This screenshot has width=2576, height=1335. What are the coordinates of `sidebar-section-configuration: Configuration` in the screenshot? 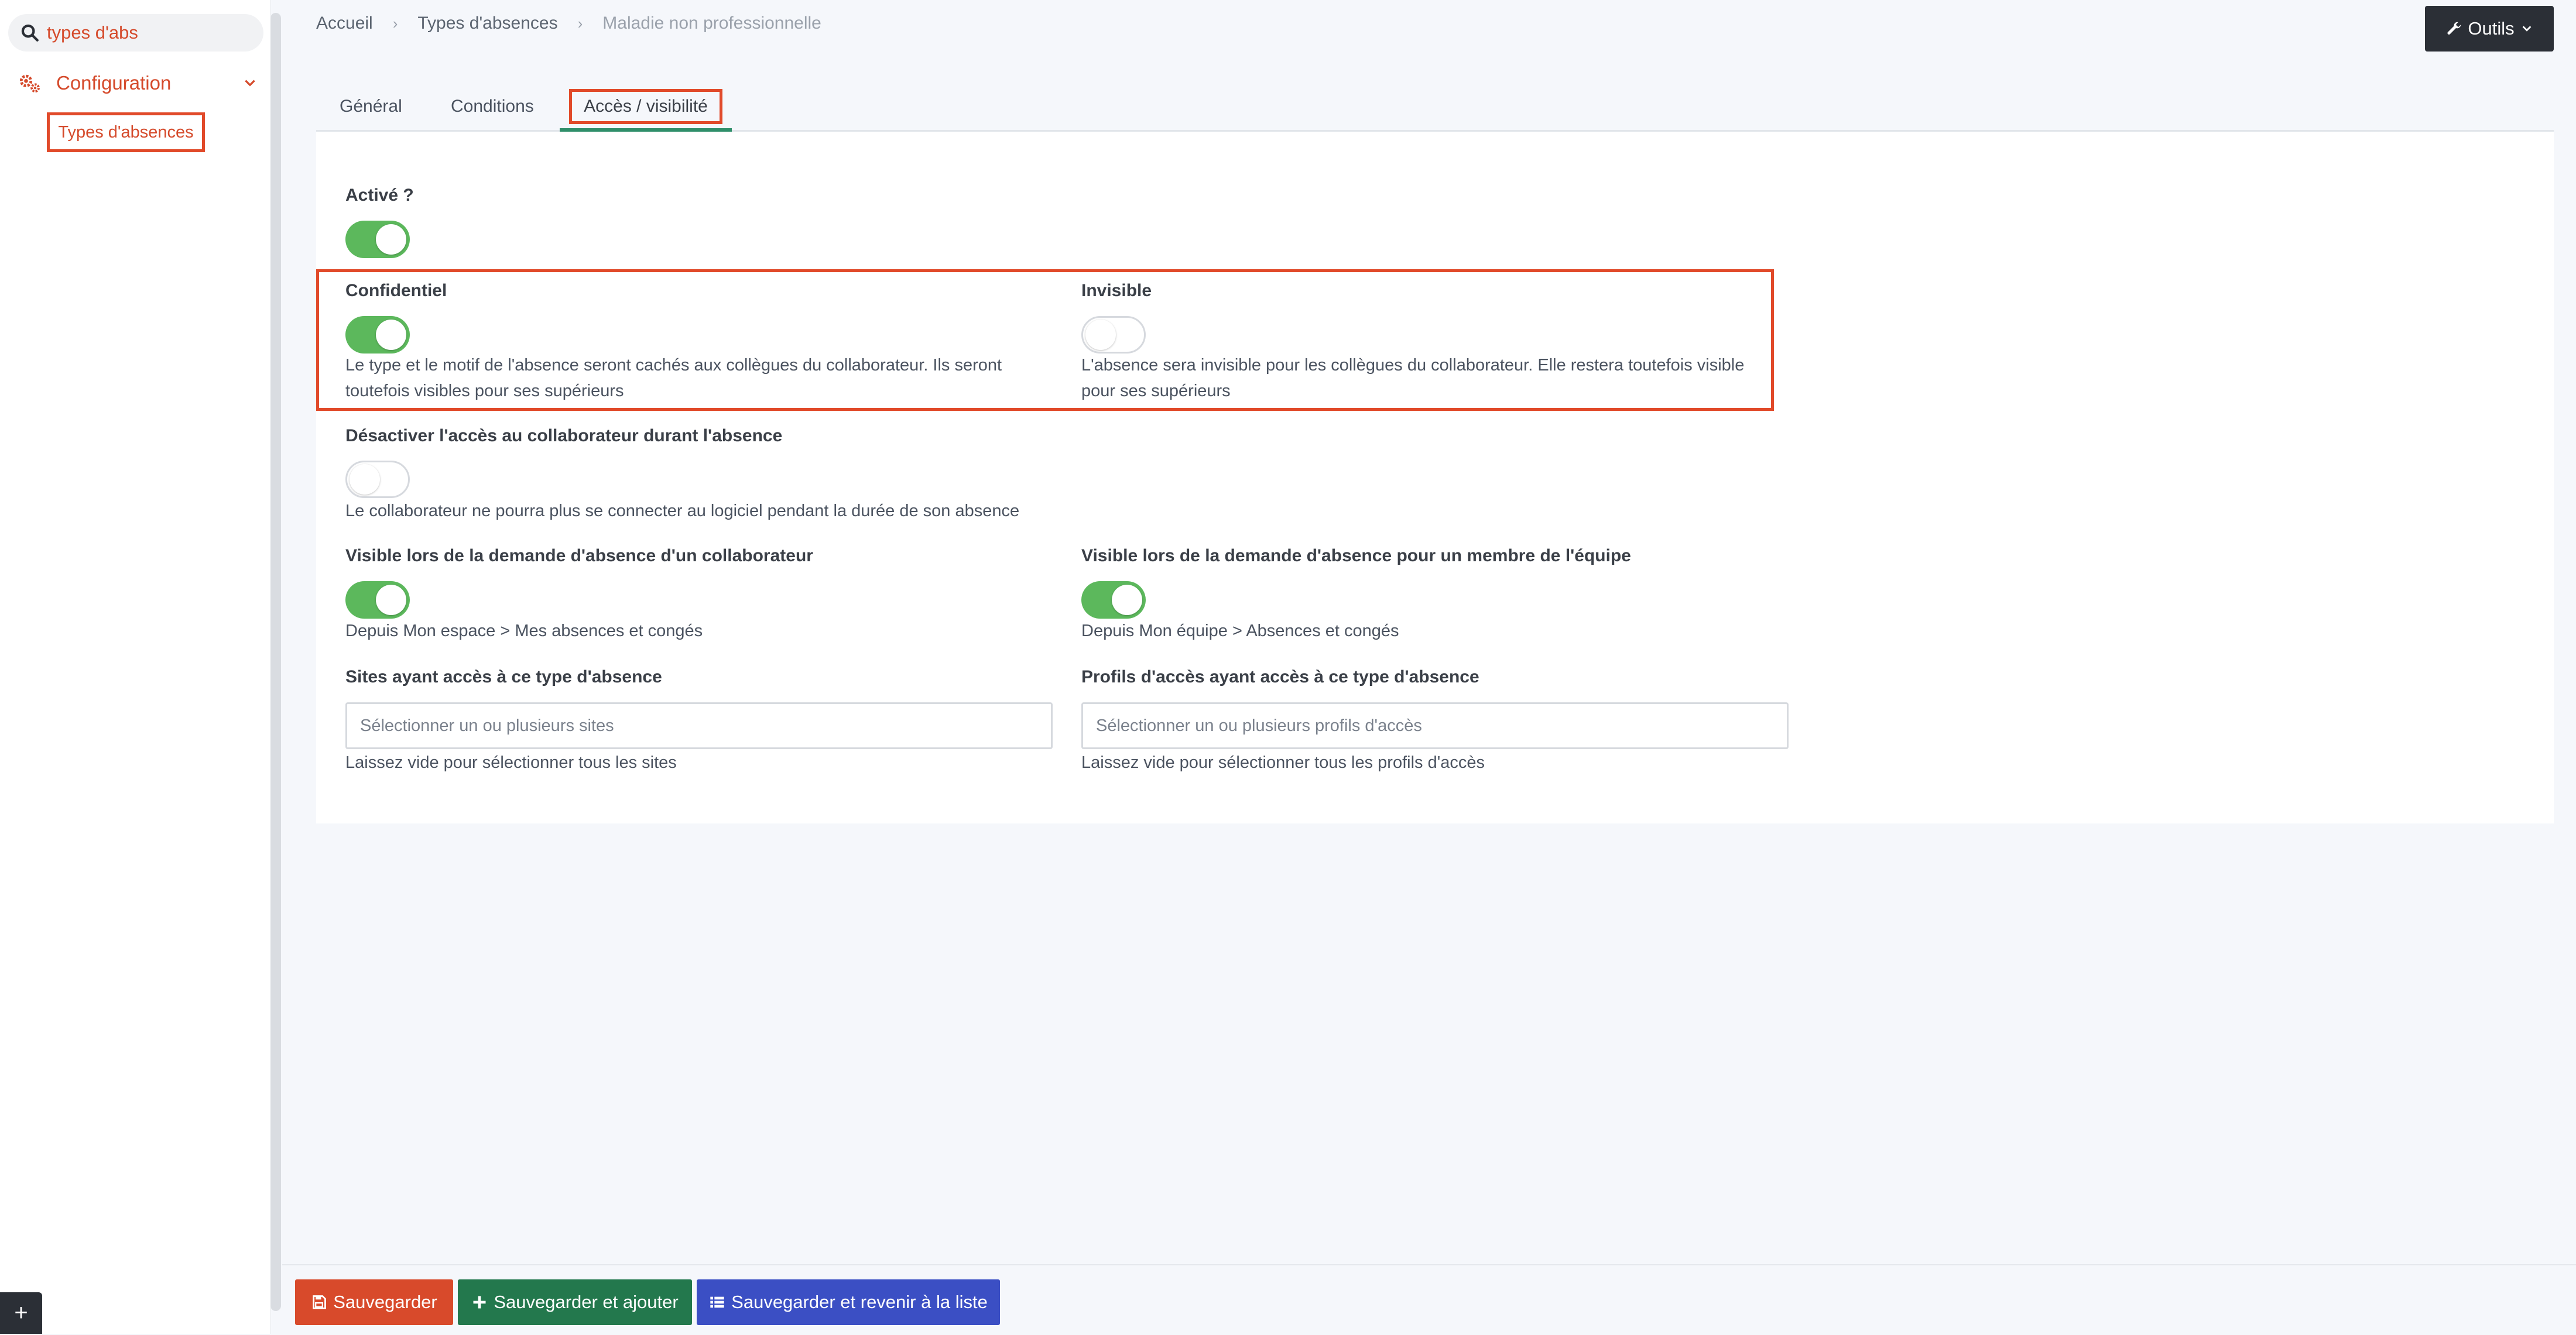 It's located at (139, 83).